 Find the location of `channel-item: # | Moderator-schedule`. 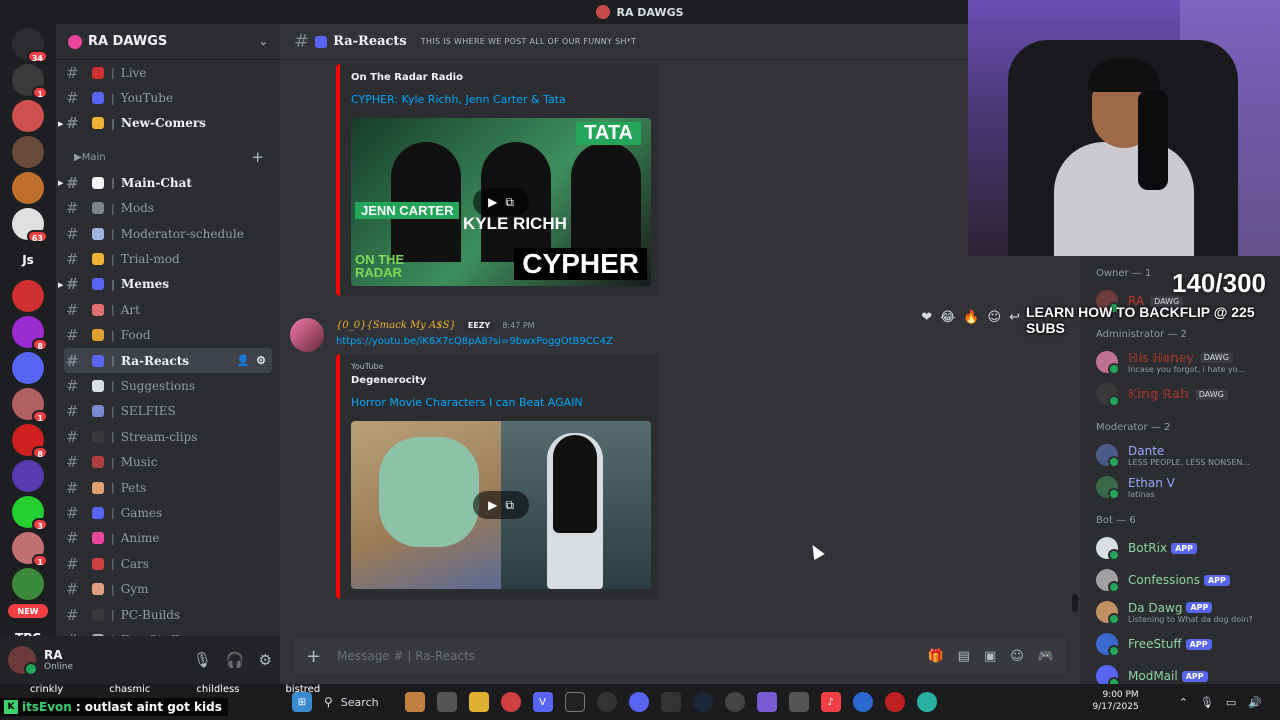

channel-item: # | Moderator-schedule is located at coordinates (168, 233).